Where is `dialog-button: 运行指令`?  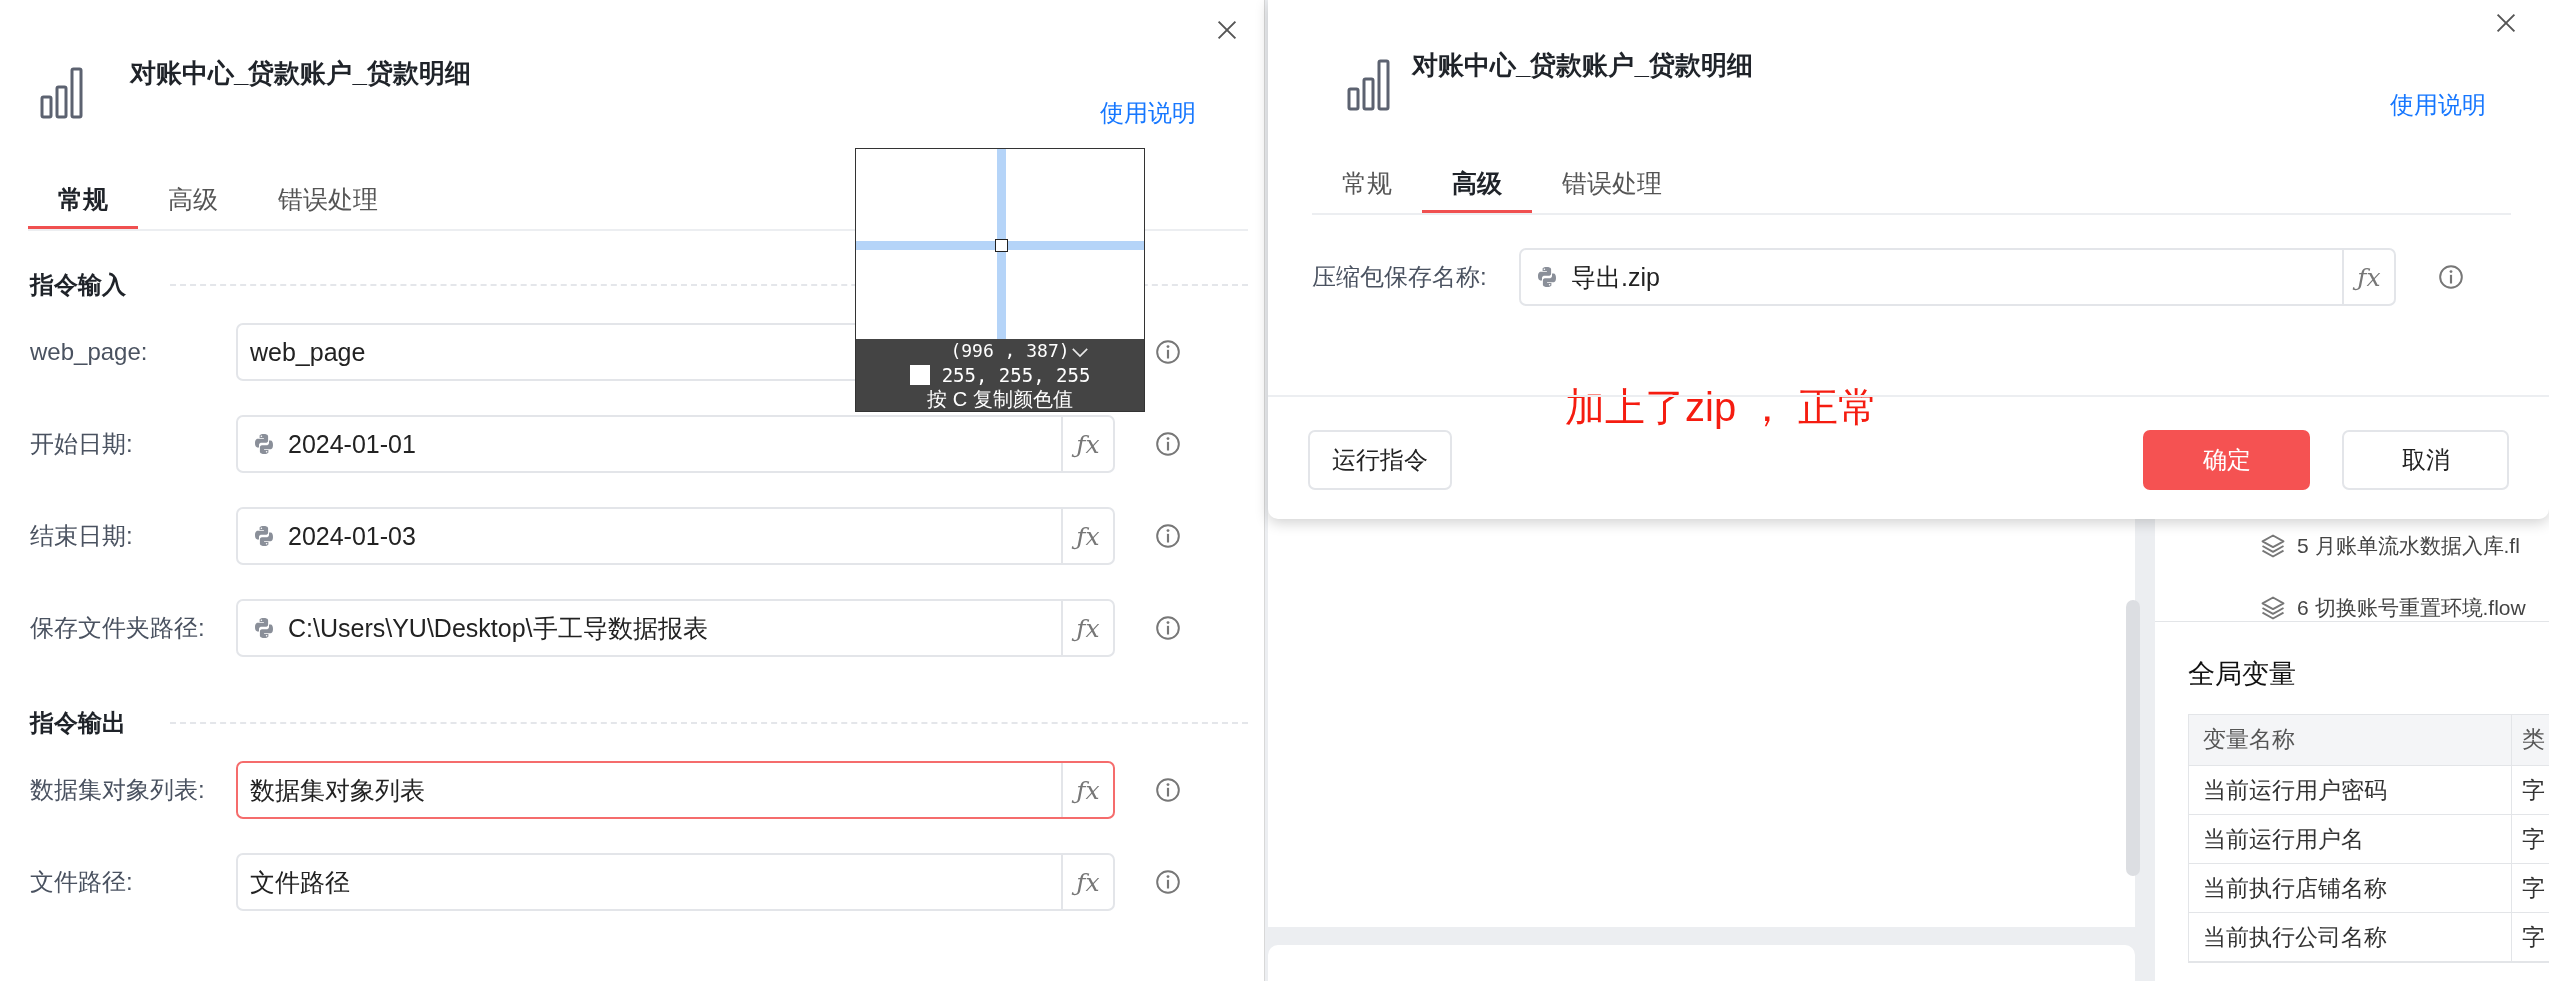 dialog-button: 运行指令 is located at coordinates (1380, 460).